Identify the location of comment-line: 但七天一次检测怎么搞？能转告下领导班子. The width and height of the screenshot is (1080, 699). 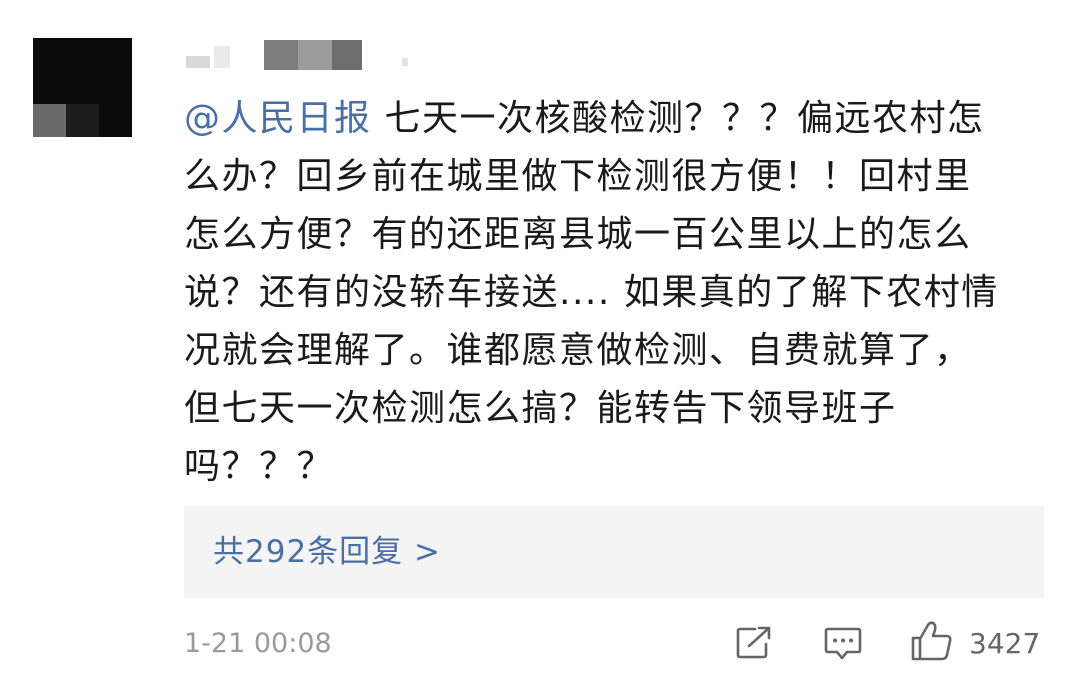
(540, 408).